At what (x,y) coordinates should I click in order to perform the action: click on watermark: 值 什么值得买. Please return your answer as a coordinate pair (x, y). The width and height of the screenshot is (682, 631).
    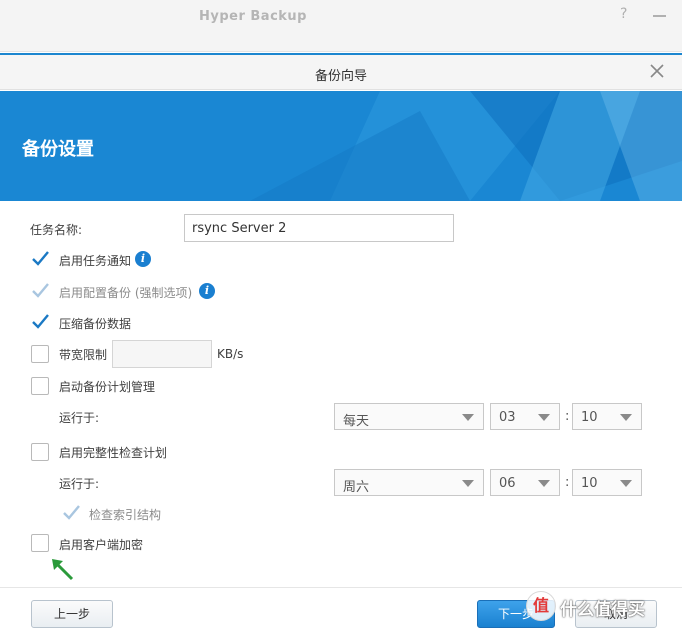
    Looking at the image, I should click on (601, 606).